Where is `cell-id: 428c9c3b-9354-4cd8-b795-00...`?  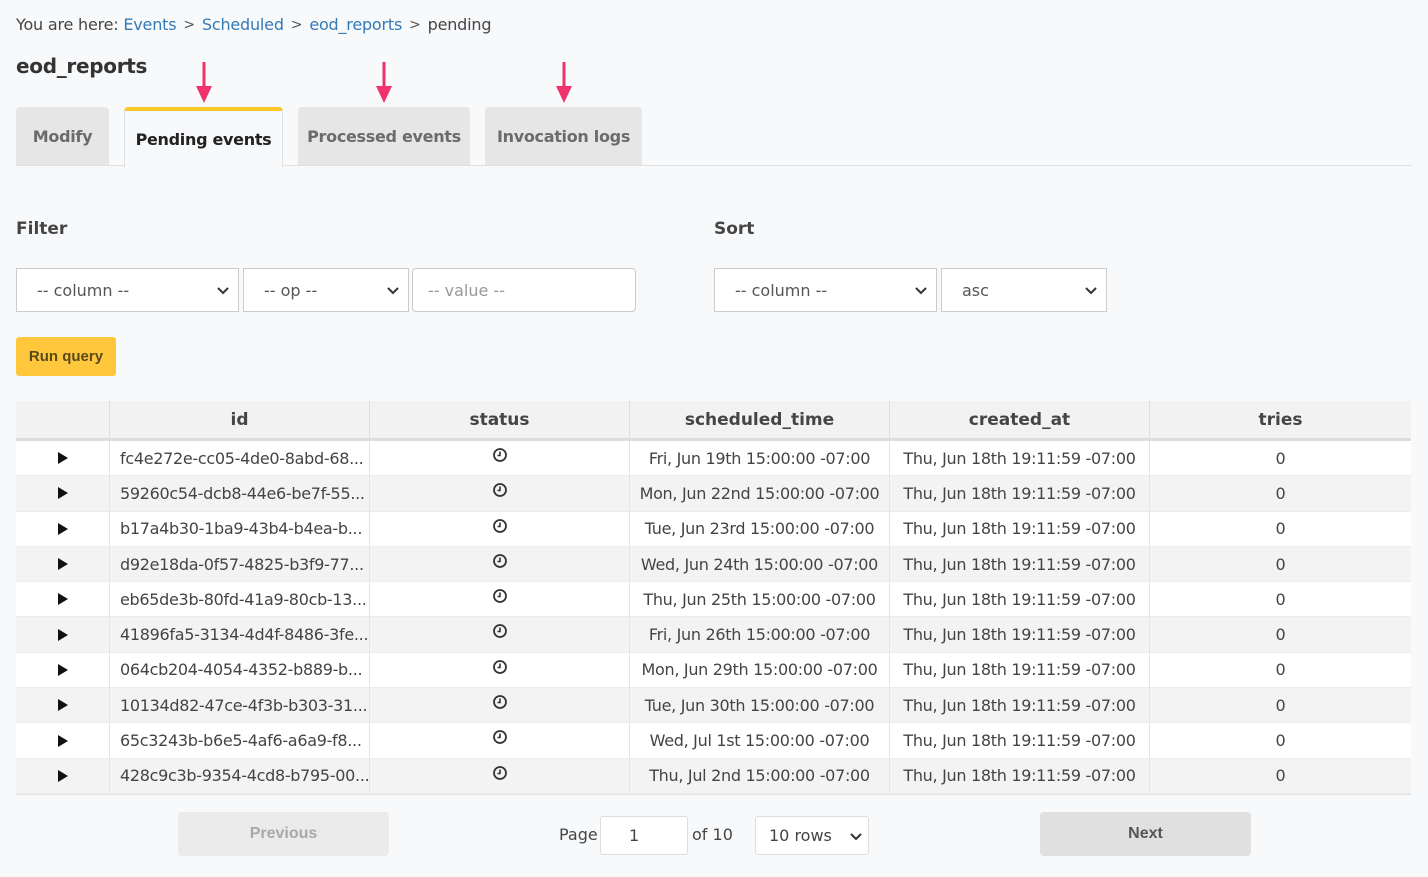
cell-id: 428c9c3b-9354-4cd8-b795-00... is located at coordinates (240, 775).